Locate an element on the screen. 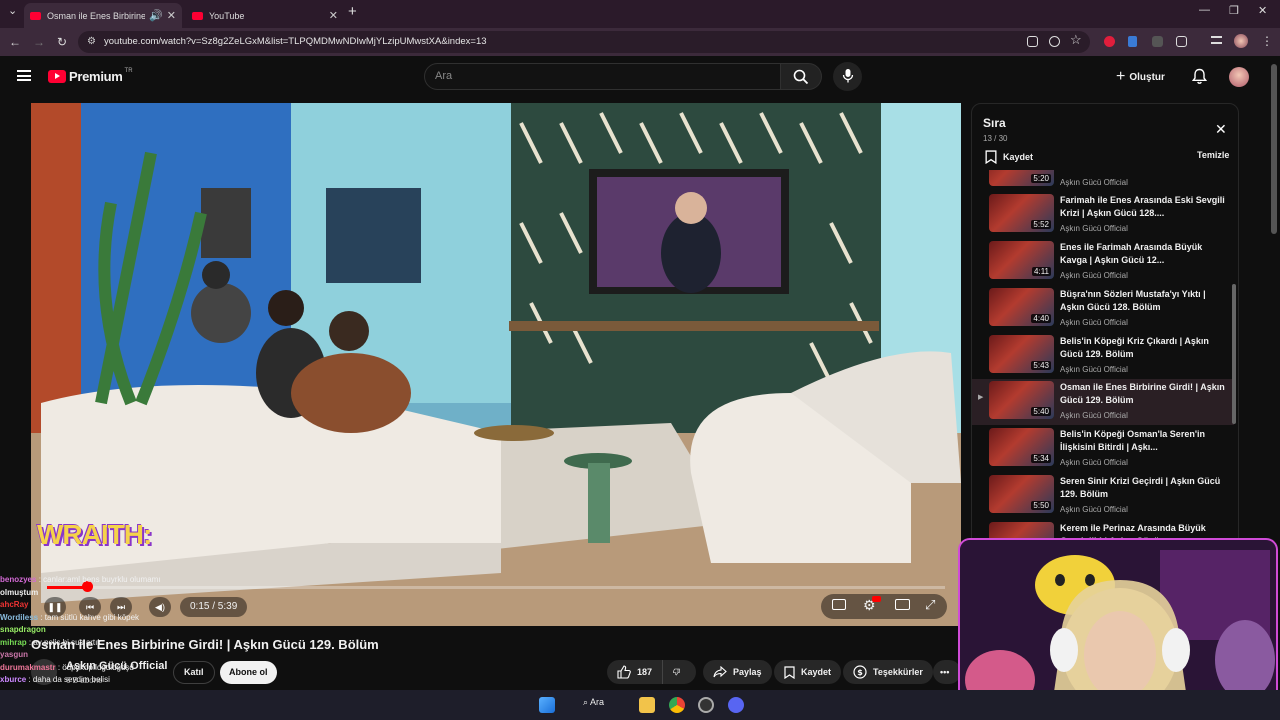 The width and height of the screenshot is (1280, 720). file-explorer-icon is located at coordinates (647, 705).